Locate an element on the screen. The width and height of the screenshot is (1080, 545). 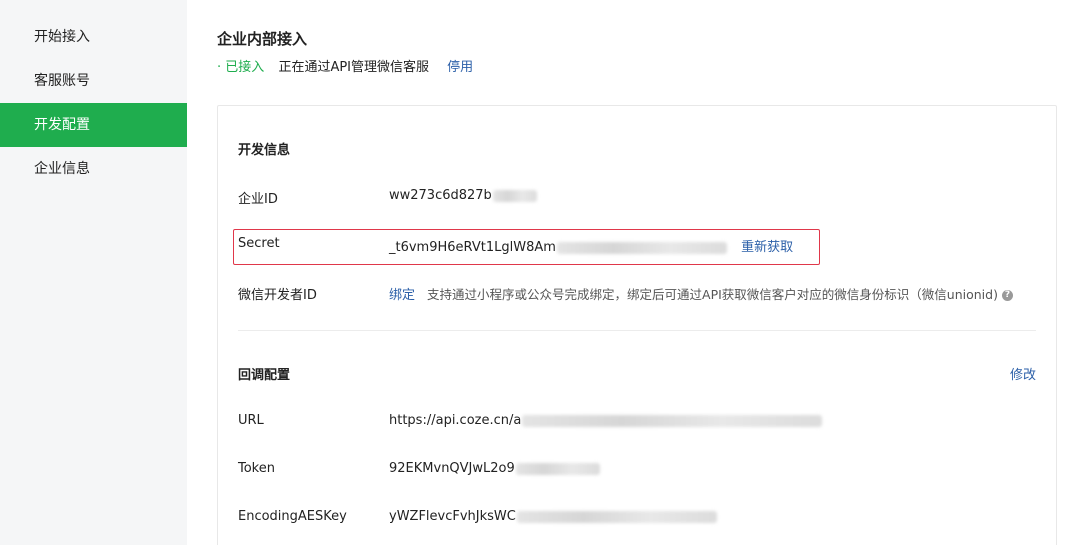
sidebar-item-service-accounts: 客服账号 is located at coordinates (93, 81).